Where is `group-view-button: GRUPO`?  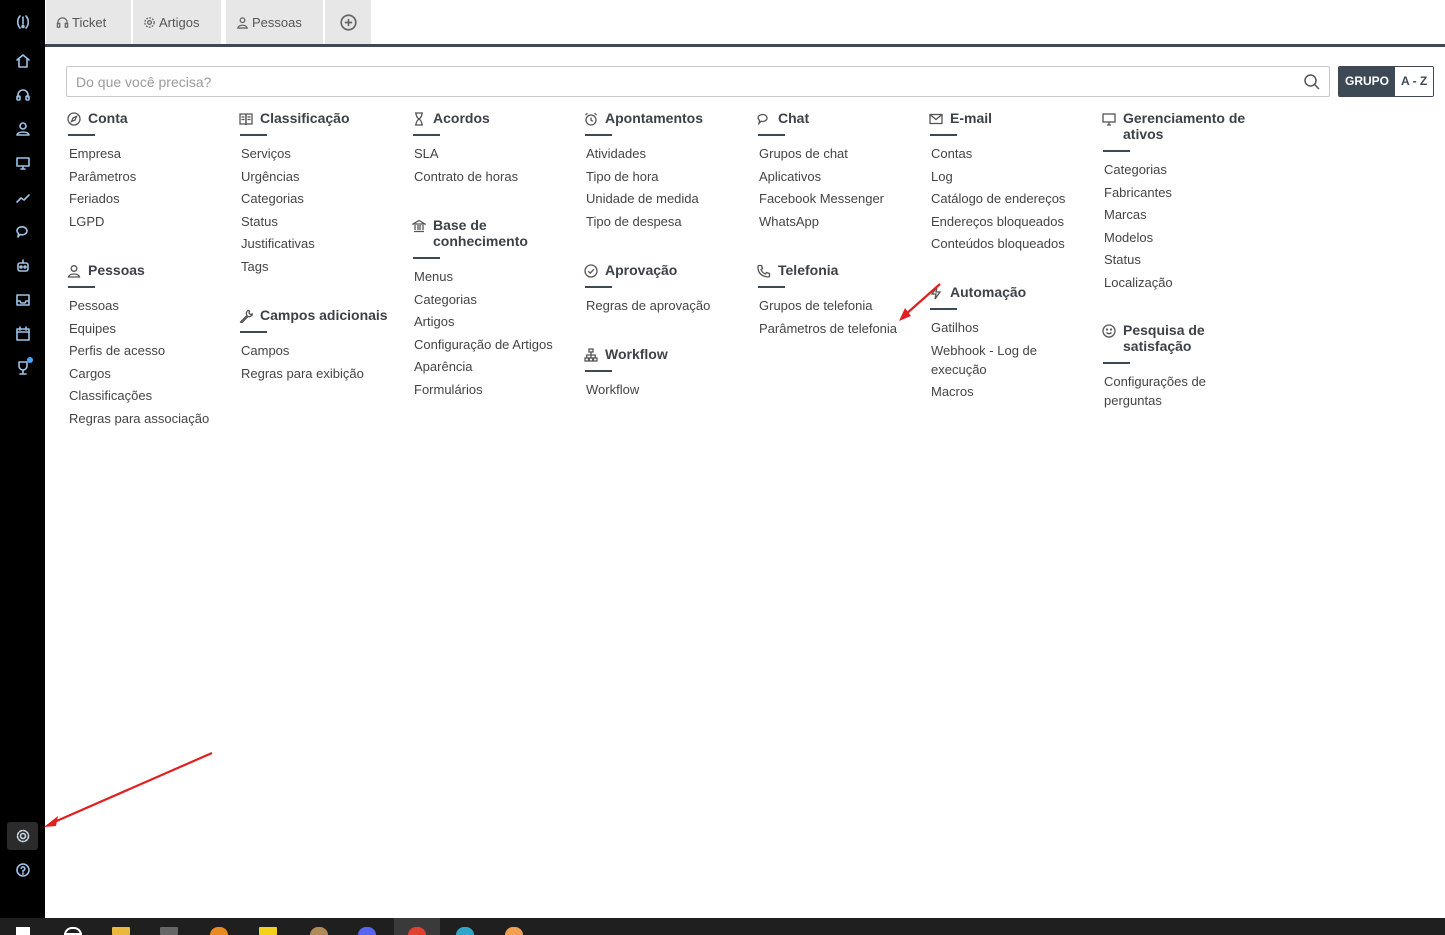
group-view-button: GRUPO is located at coordinates (1367, 81).